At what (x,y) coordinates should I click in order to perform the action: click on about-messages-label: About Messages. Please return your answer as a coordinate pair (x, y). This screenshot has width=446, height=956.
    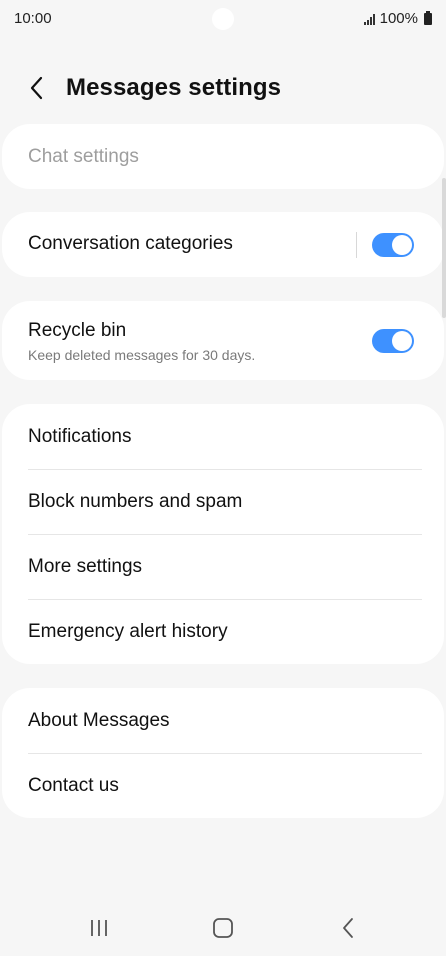
    Looking at the image, I should click on (99, 720).